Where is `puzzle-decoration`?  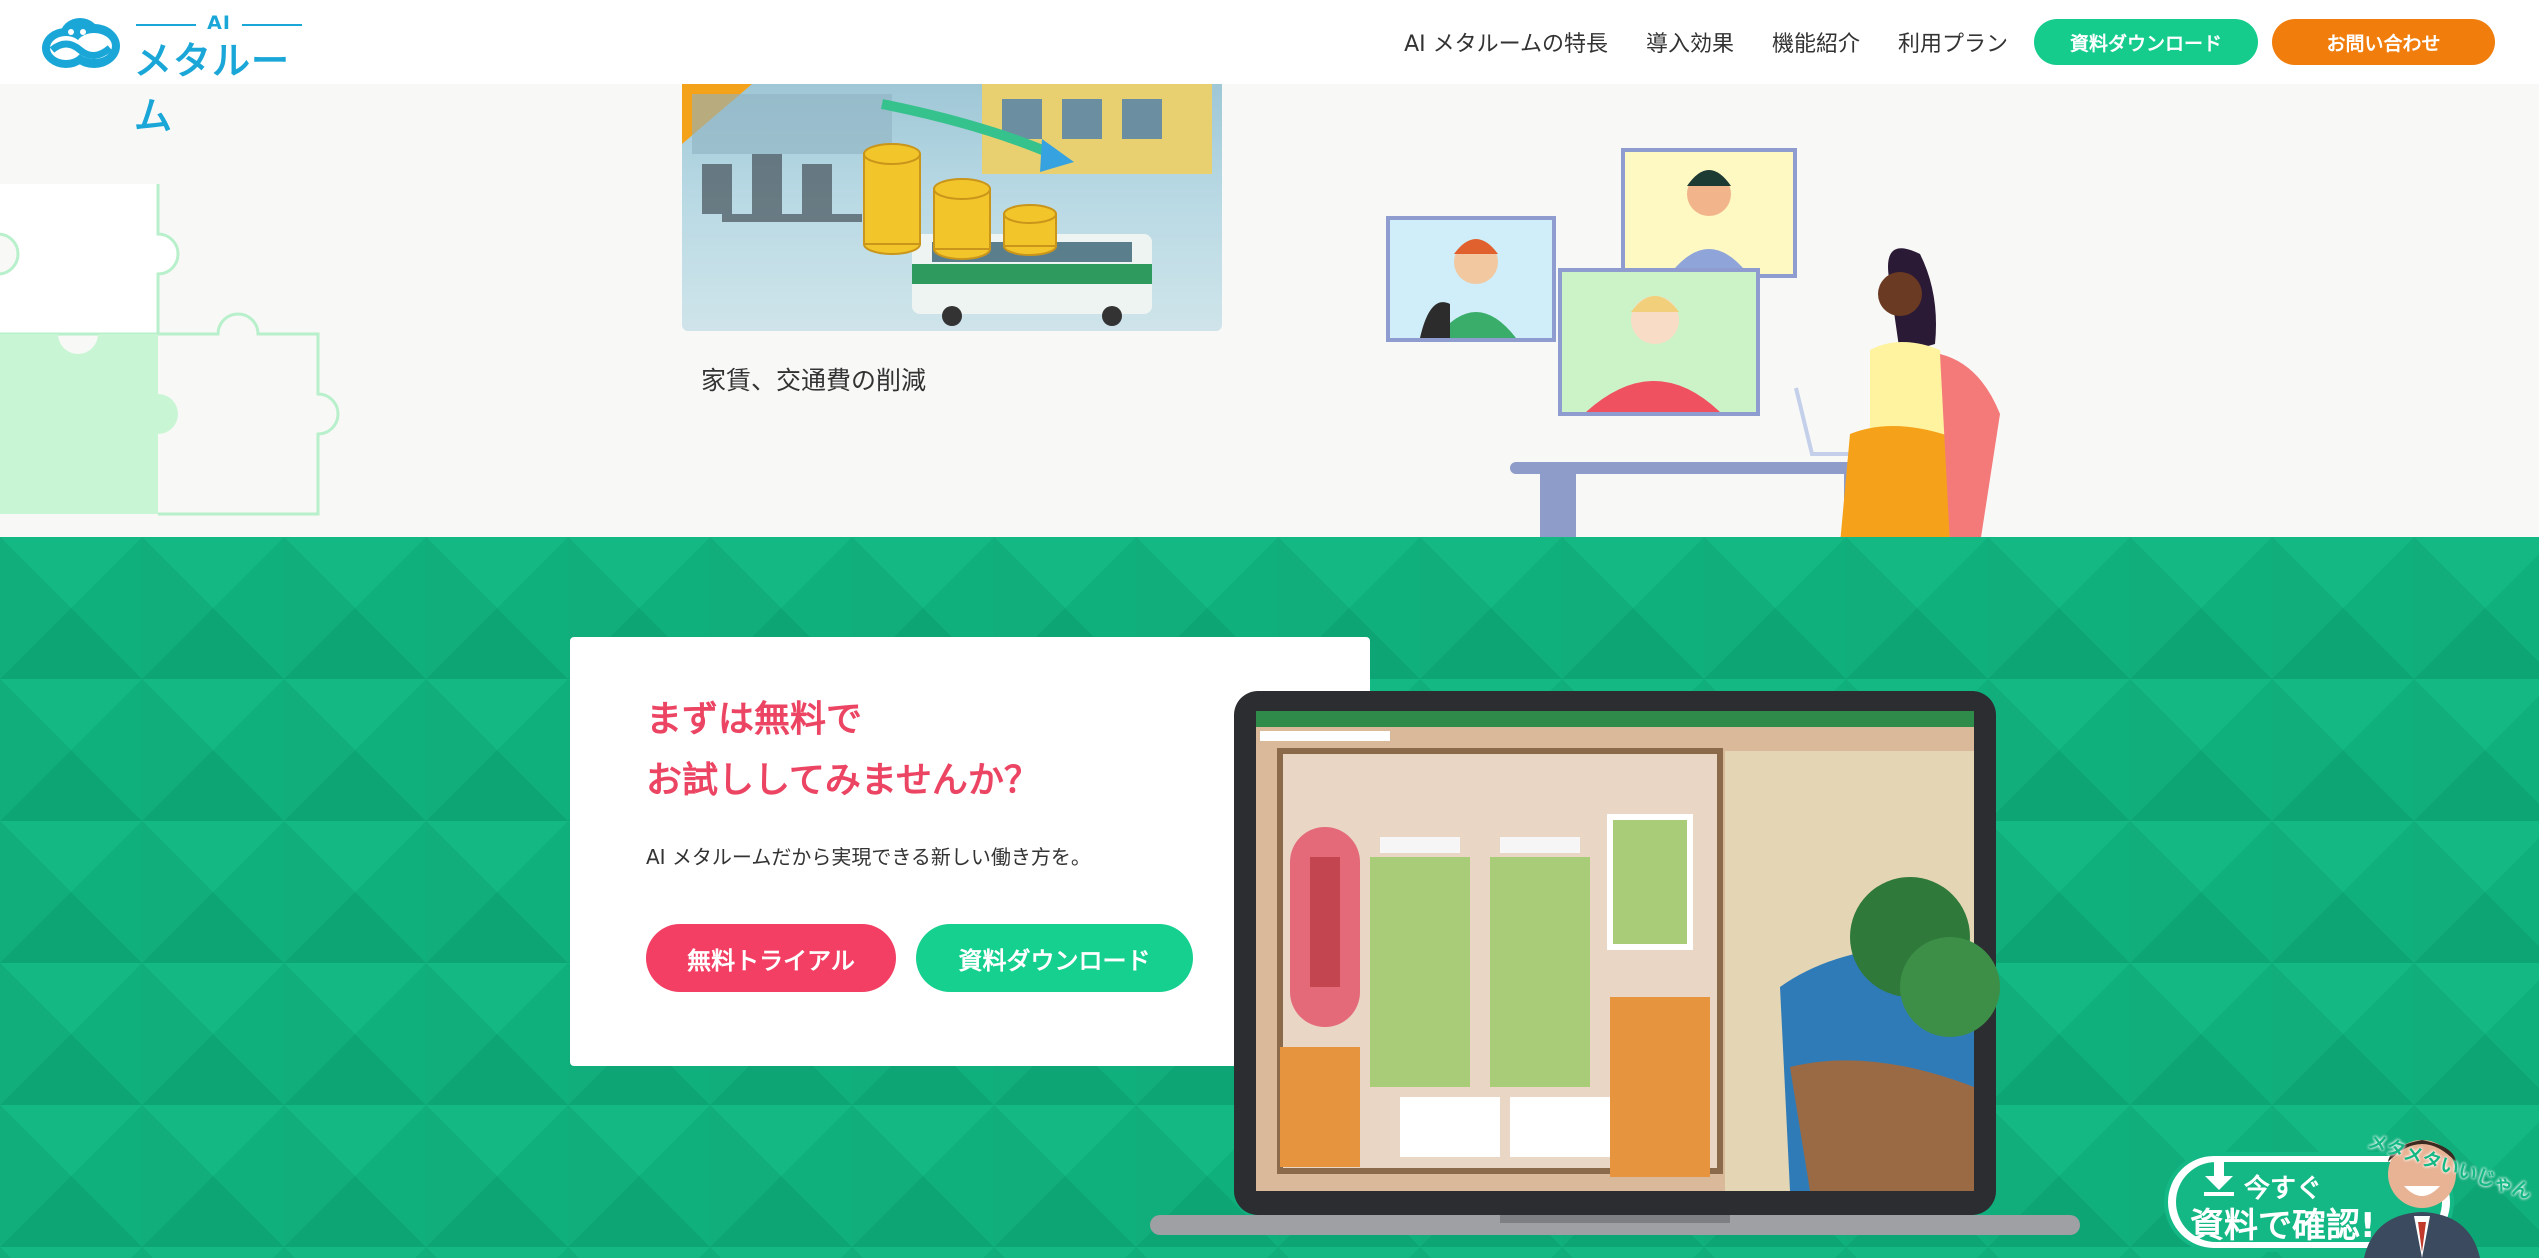
puzzle-decoration is located at coordinates (170, 350).